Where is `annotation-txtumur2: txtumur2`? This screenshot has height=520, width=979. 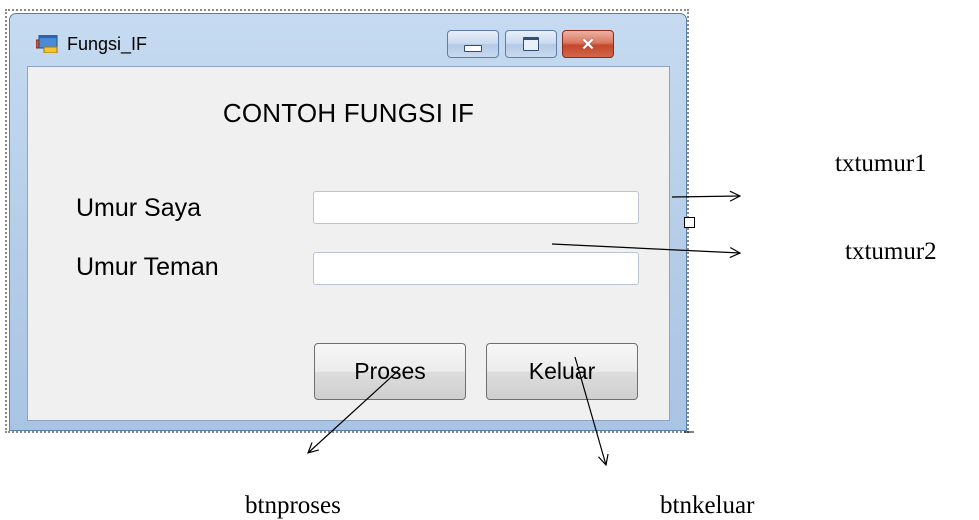 annotation-txtumur2: txtumur2 is located at coordinates (891, 251).